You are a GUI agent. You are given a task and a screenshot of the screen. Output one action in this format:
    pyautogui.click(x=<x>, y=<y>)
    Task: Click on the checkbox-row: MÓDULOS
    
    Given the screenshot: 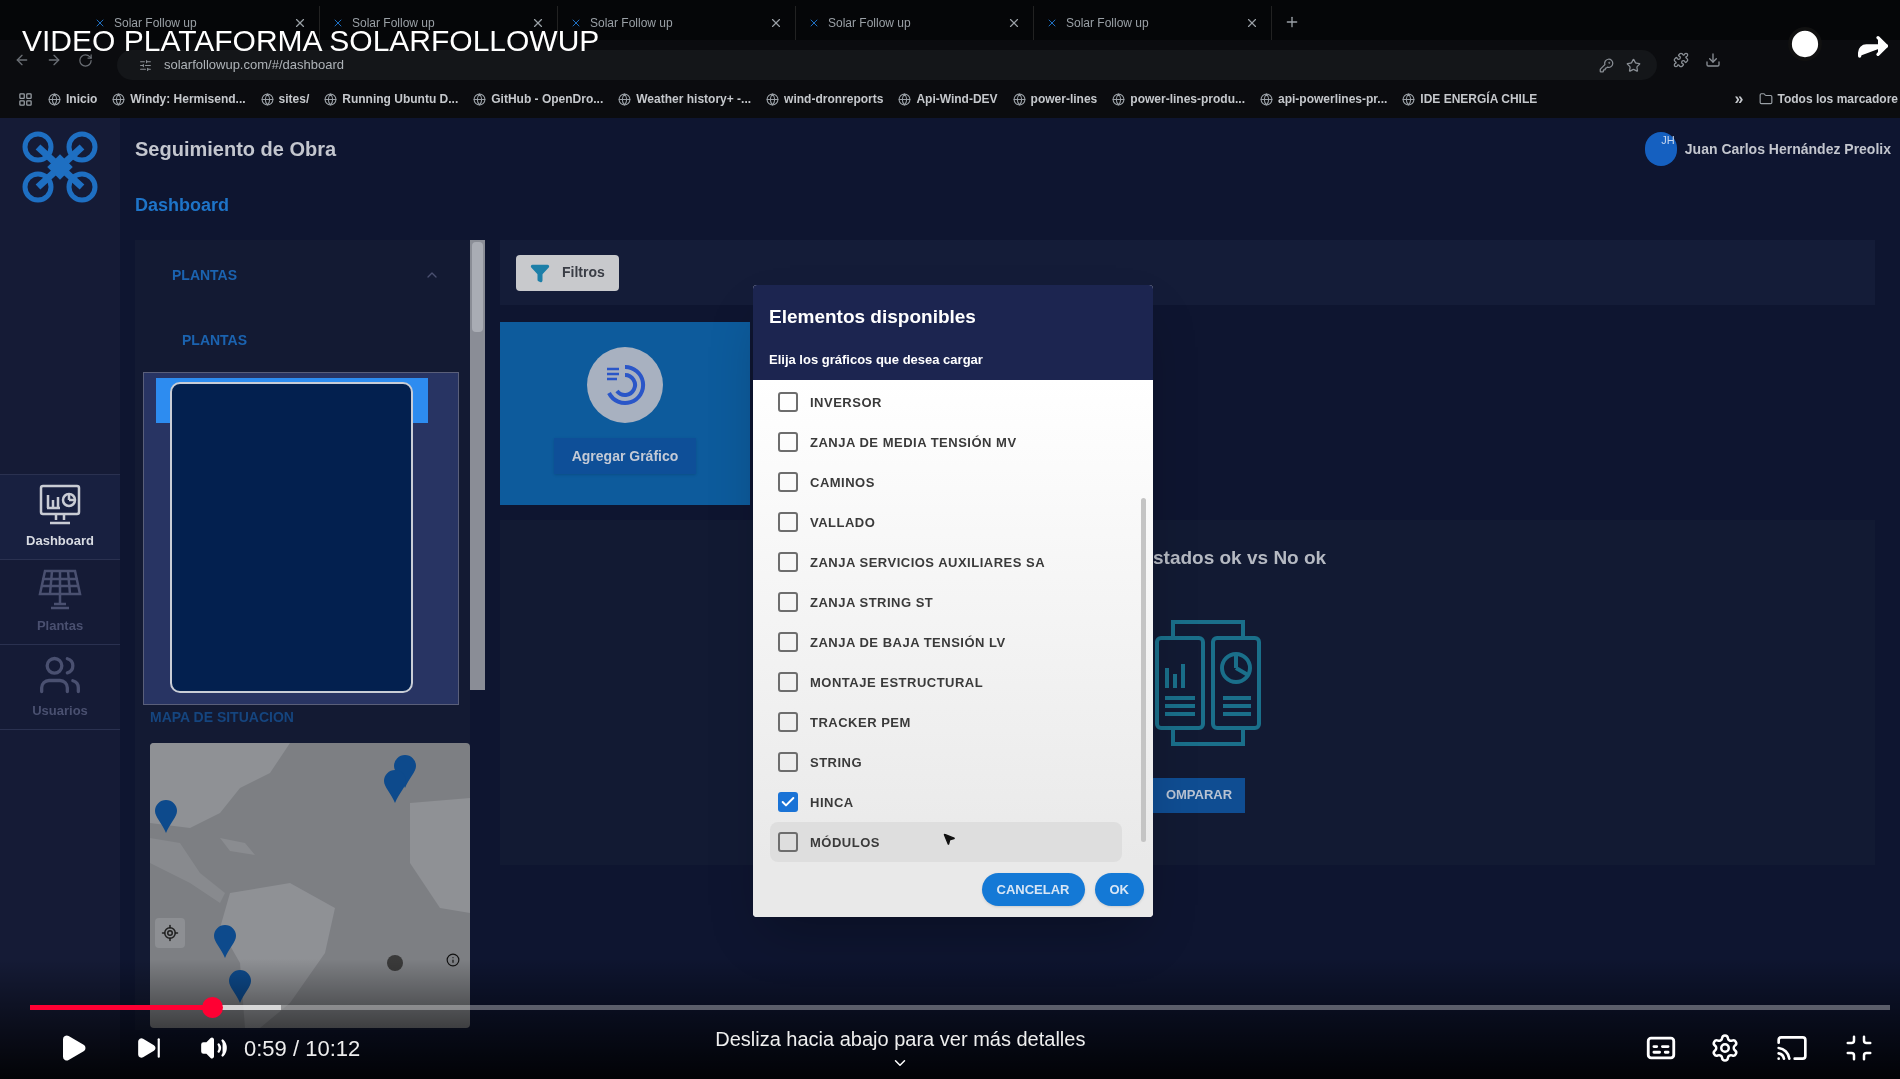 What is the action you would take?
    pyautogui.click(x=946, y=842)
    